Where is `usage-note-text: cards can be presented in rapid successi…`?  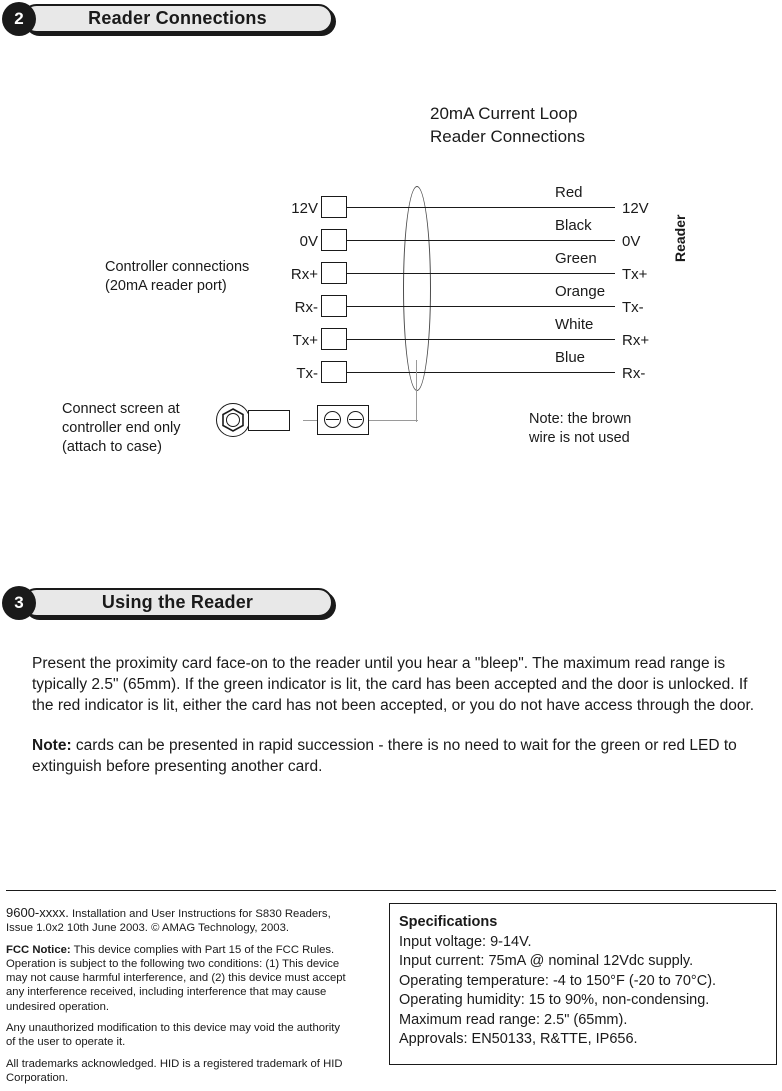 usage-note-text: cards can be presented in rapid successi… is located at coordinates (384, 756).